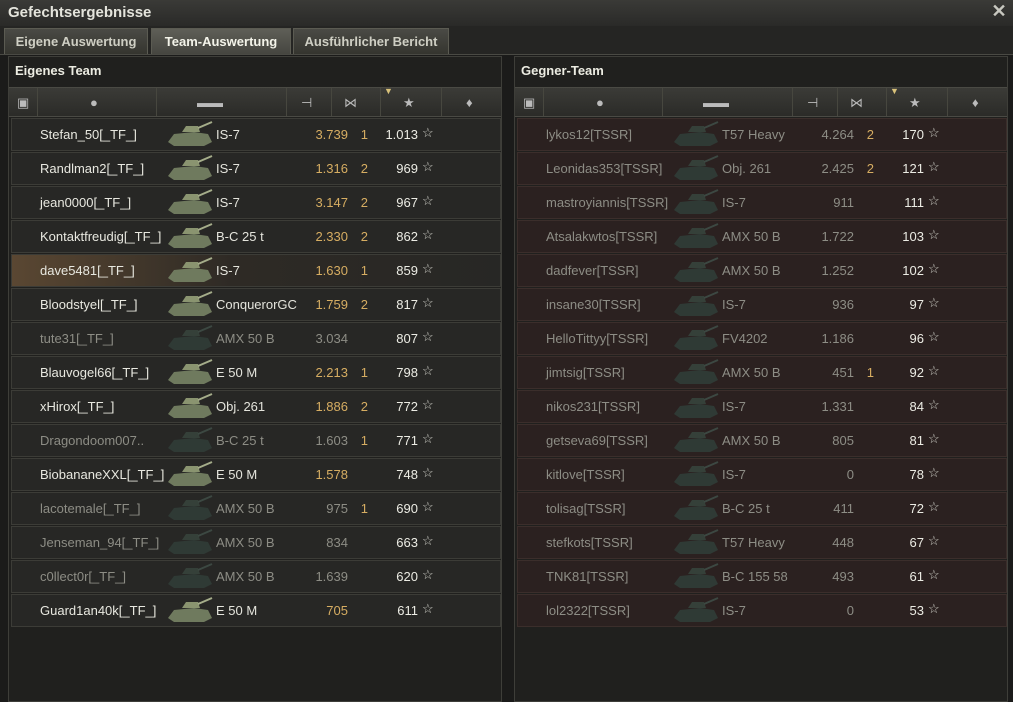 This screenshot has width=1013, height=702. What do you see at coordinates (999, 12) in the screenshot?
I see `close-icon: ✕` at bounding box center [999, 12].